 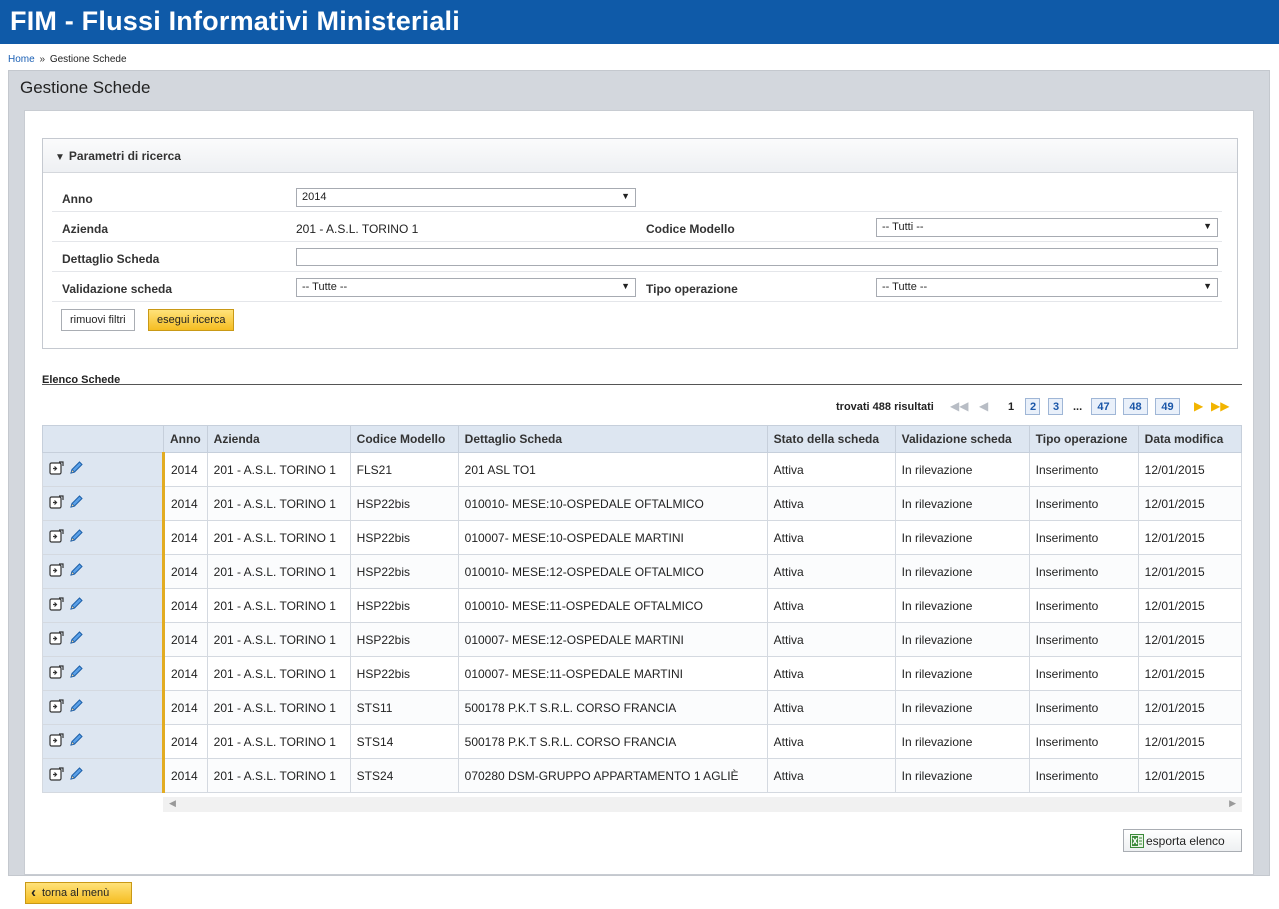 What do you see at coordinates (1232, 803) in the screenshot?
I see `scroll-right-icon: ▶` at bounding box center [1232, 803].